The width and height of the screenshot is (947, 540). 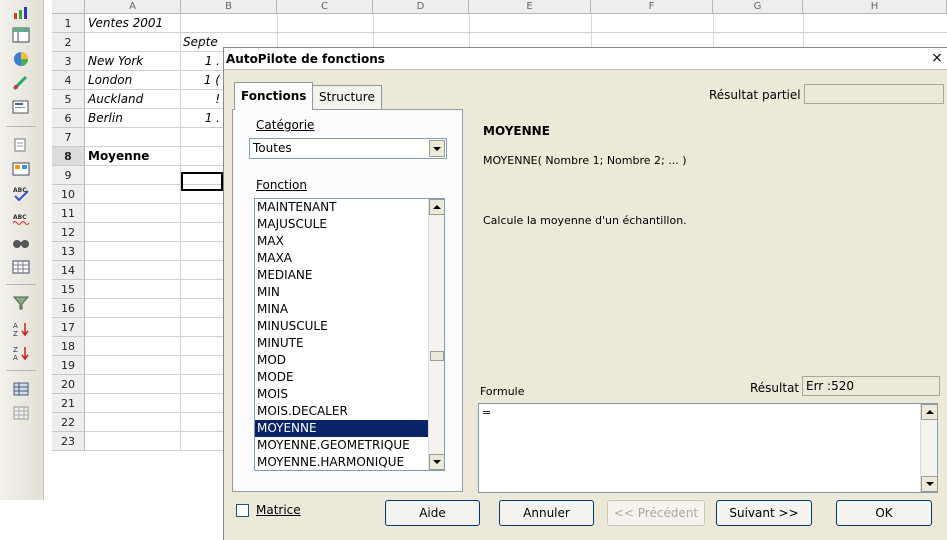 What do you see at coordinates (202, 80) in the screenshot?
I see `cell-b: 1 (` at bounding box center [202, 80].